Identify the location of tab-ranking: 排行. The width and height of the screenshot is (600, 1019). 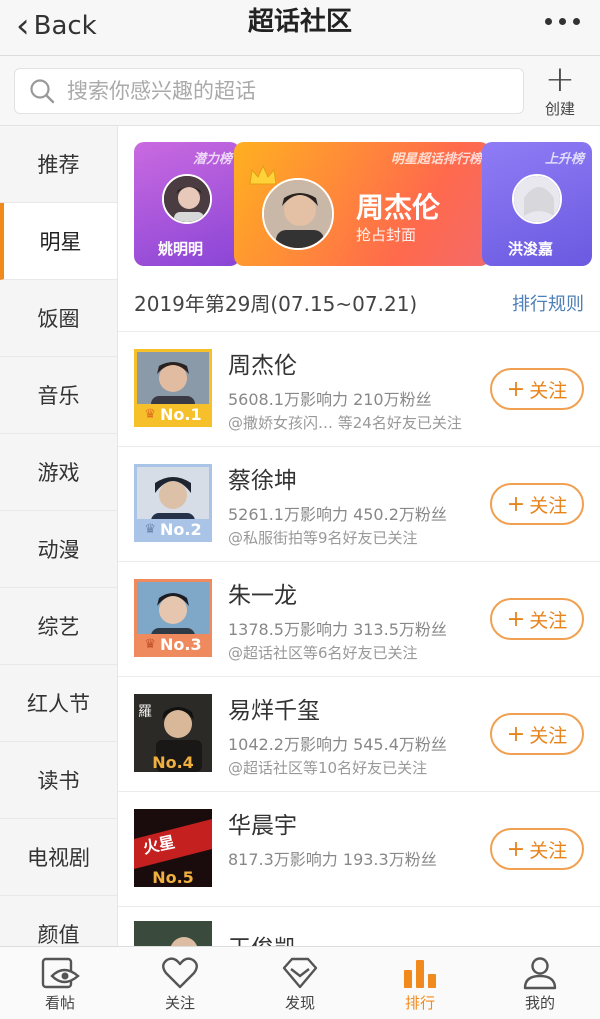
(420, 983).